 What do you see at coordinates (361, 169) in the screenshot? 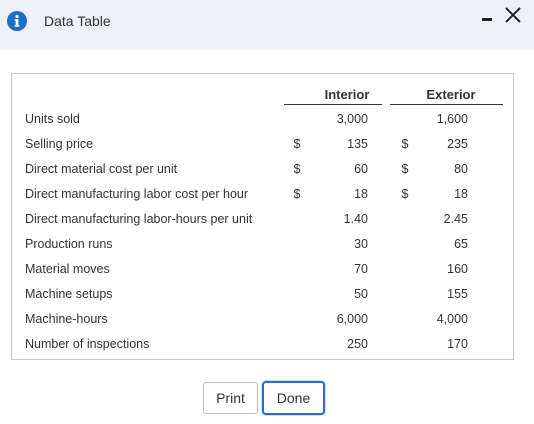
I see `value-interior: 60` at bounding box center [361, 169].